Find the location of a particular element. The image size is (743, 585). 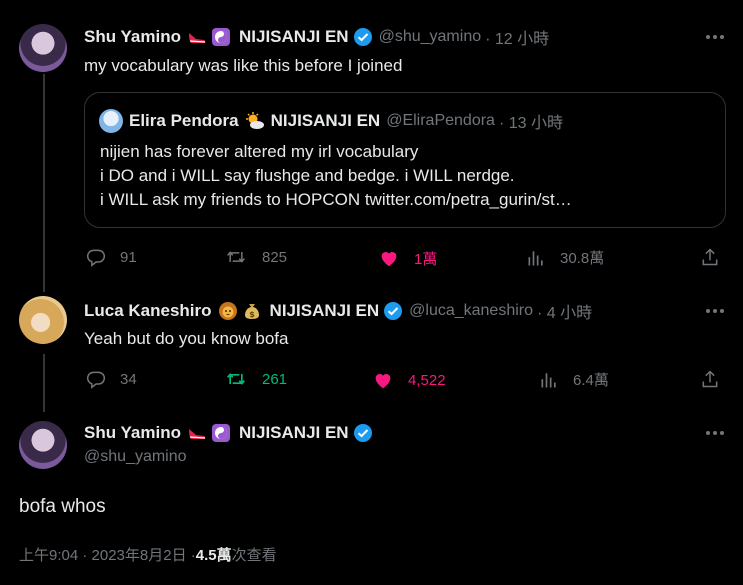

like-count: 4,522 is located at coordinates (427, 380).